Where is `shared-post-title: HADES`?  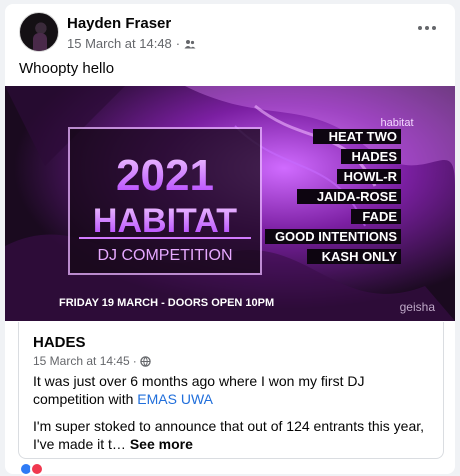 shared-post-title: HADES is located at coordinates (59, 342).